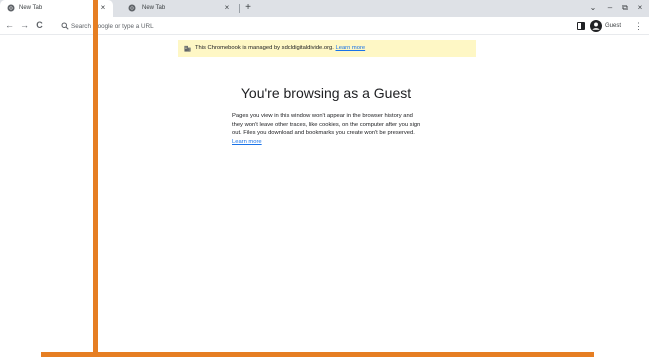 The height and width of the screenshot is (360, 649). I want to click on address-input, so click(221, 26).